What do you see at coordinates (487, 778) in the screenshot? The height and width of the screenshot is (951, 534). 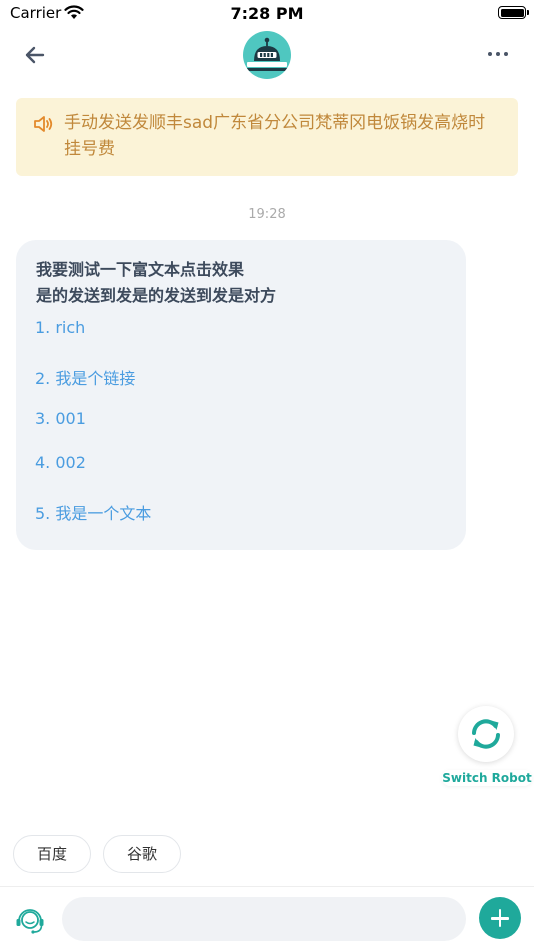 I see `switch-robot-label: Switch Robot` at bounding box center [487, 778].